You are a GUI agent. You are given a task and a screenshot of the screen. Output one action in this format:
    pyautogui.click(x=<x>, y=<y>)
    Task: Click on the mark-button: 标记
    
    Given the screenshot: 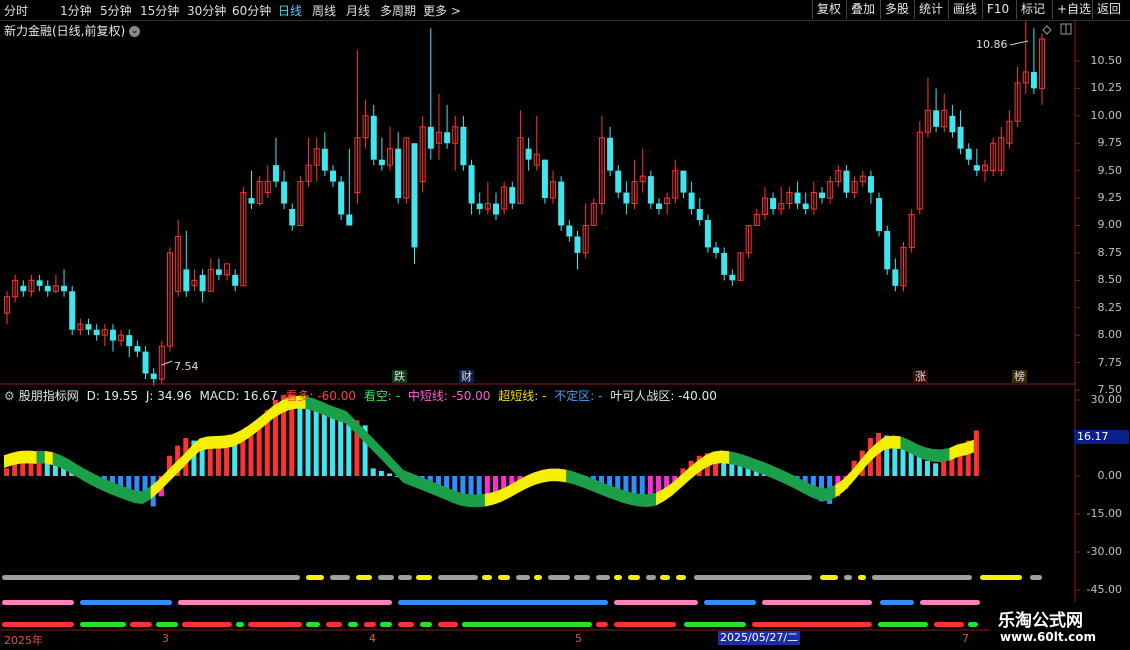 What is the action you would take?
    pyautogui.click(x=1032, y=9)
    